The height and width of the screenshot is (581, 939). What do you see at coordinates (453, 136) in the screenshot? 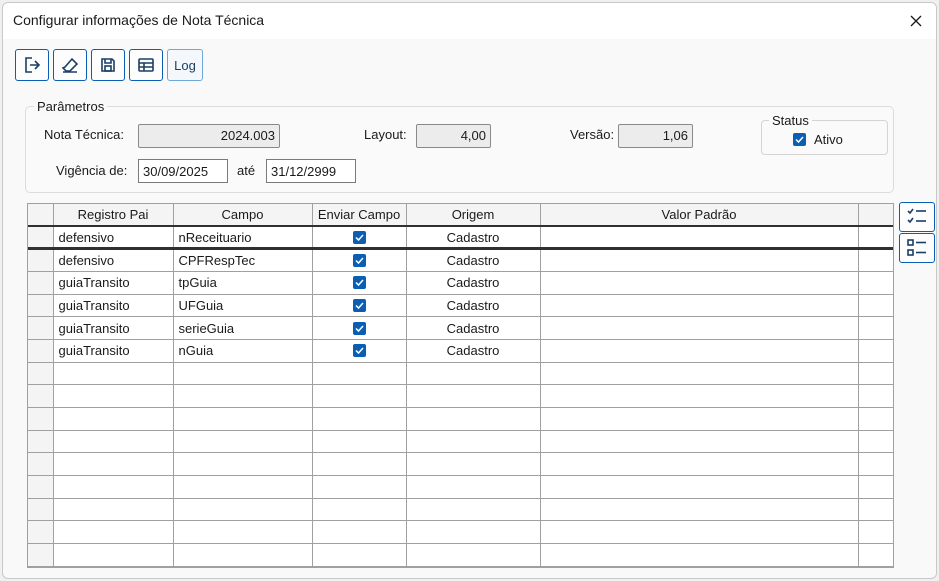
I see `layout-field: 4,00` at bounding box center [453, 136].